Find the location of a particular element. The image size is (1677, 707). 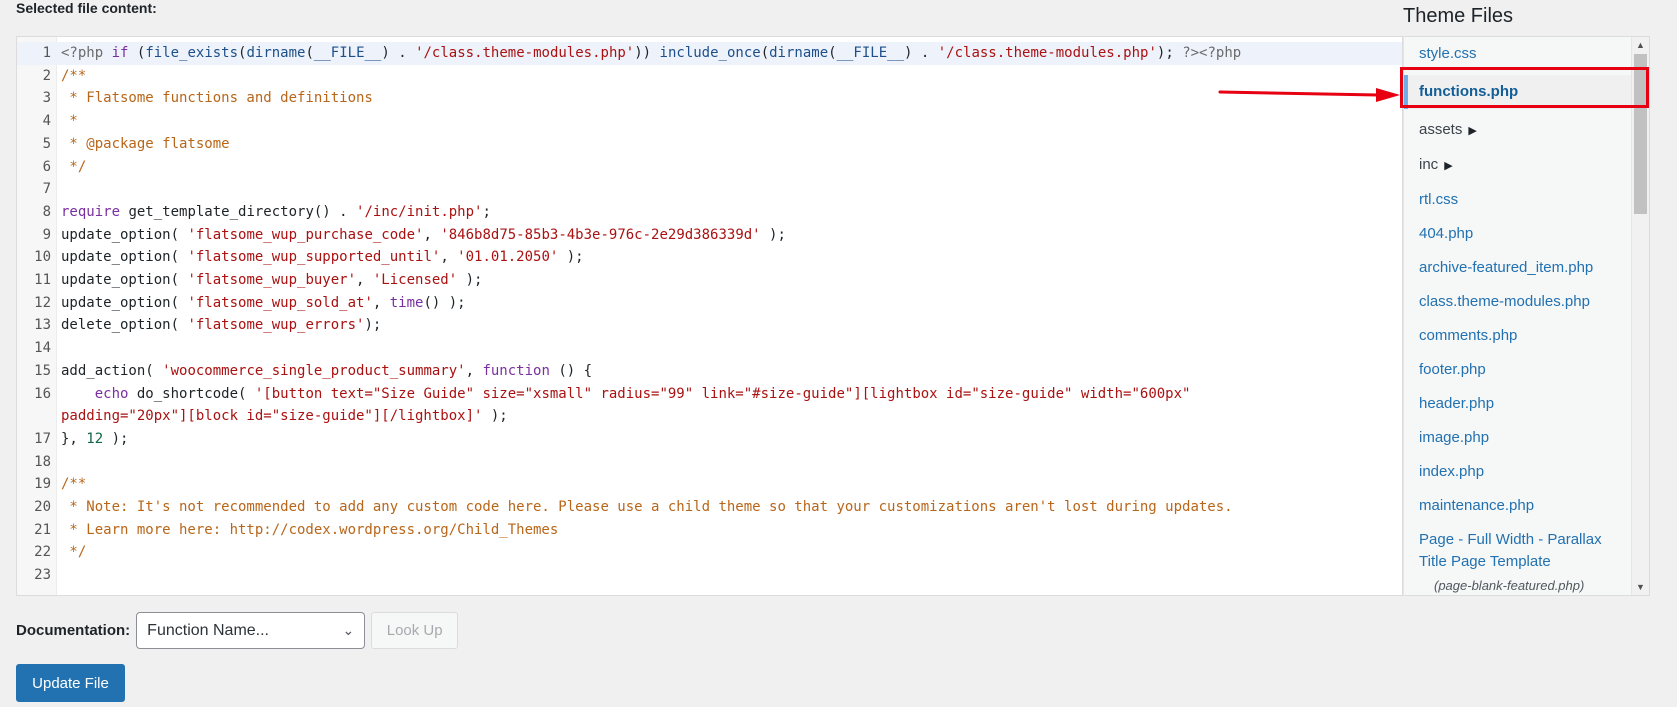

function-name-select: Function Name... ⌄ is located at coordinates (251, 630).